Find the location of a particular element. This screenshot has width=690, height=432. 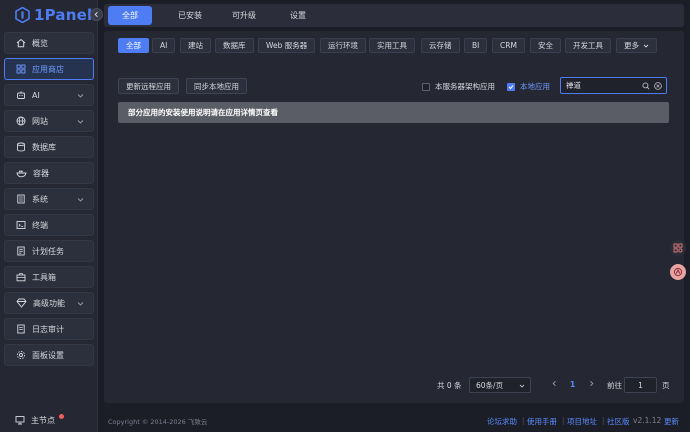

toolbox-icon is located at coordinates (21, 277).